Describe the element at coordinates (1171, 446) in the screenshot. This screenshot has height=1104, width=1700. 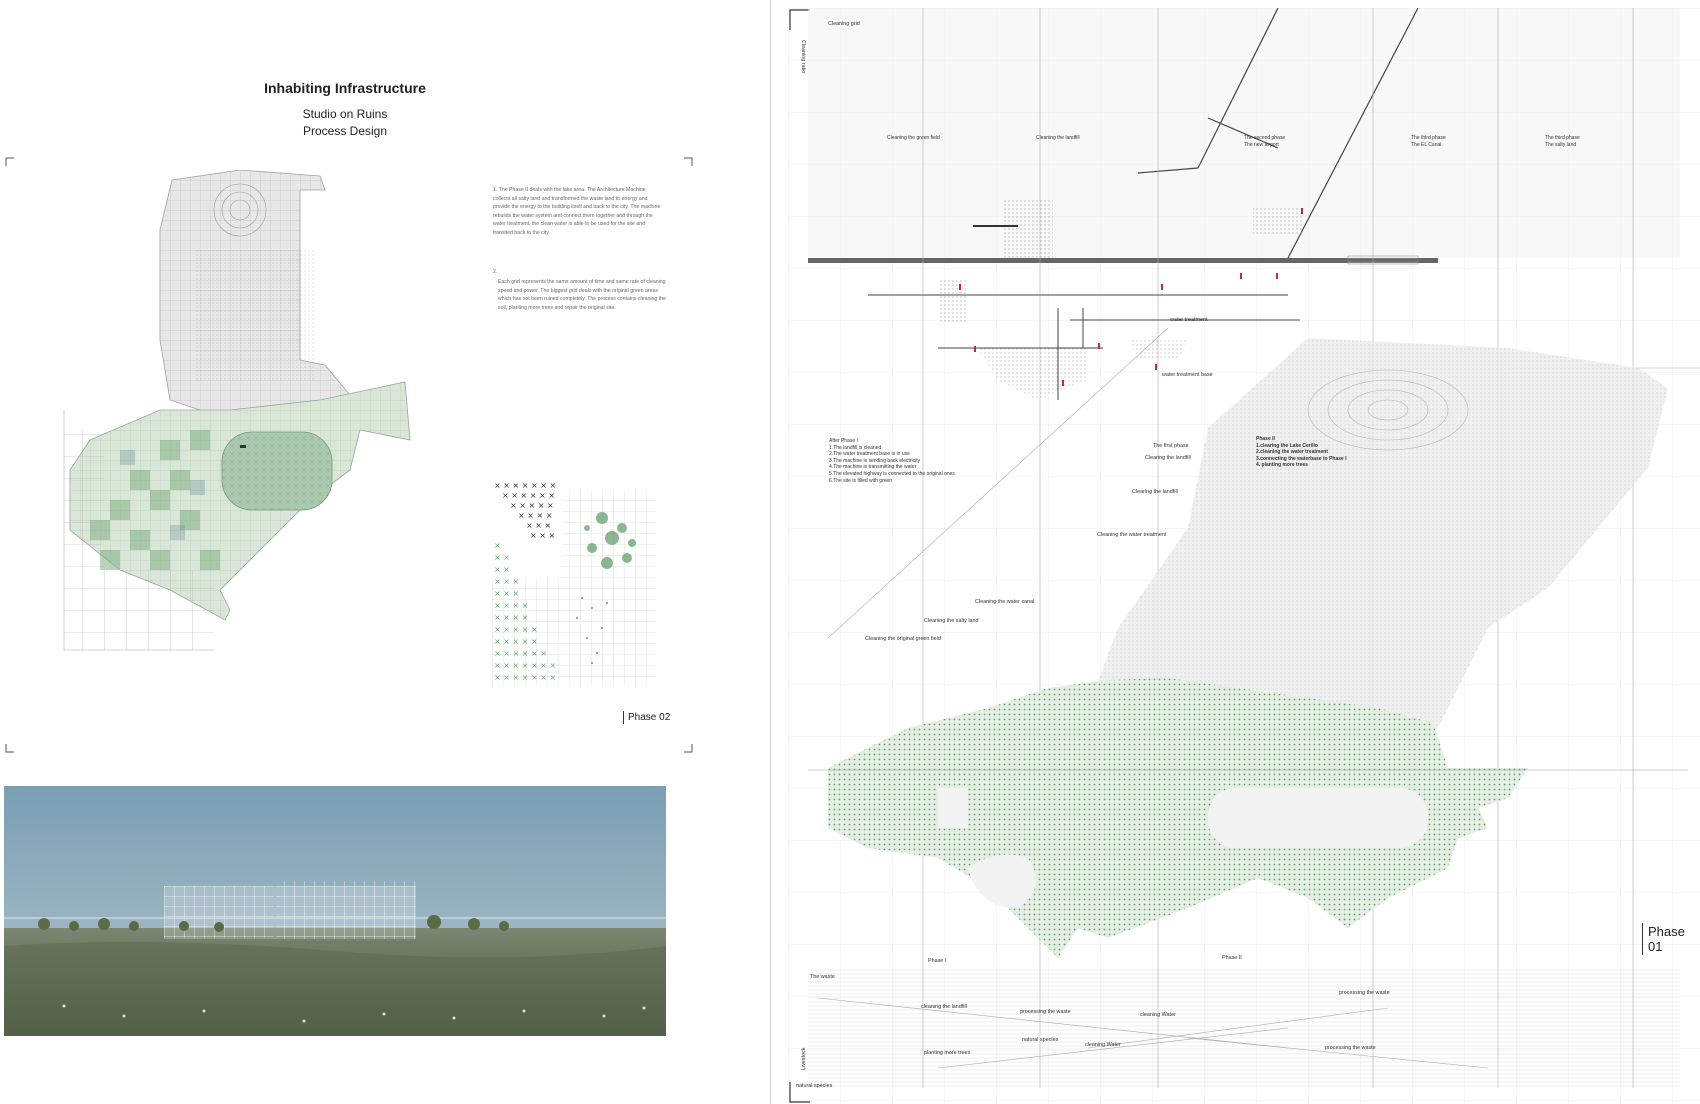
I see `process-label-first-phase: The first phase` at that location.